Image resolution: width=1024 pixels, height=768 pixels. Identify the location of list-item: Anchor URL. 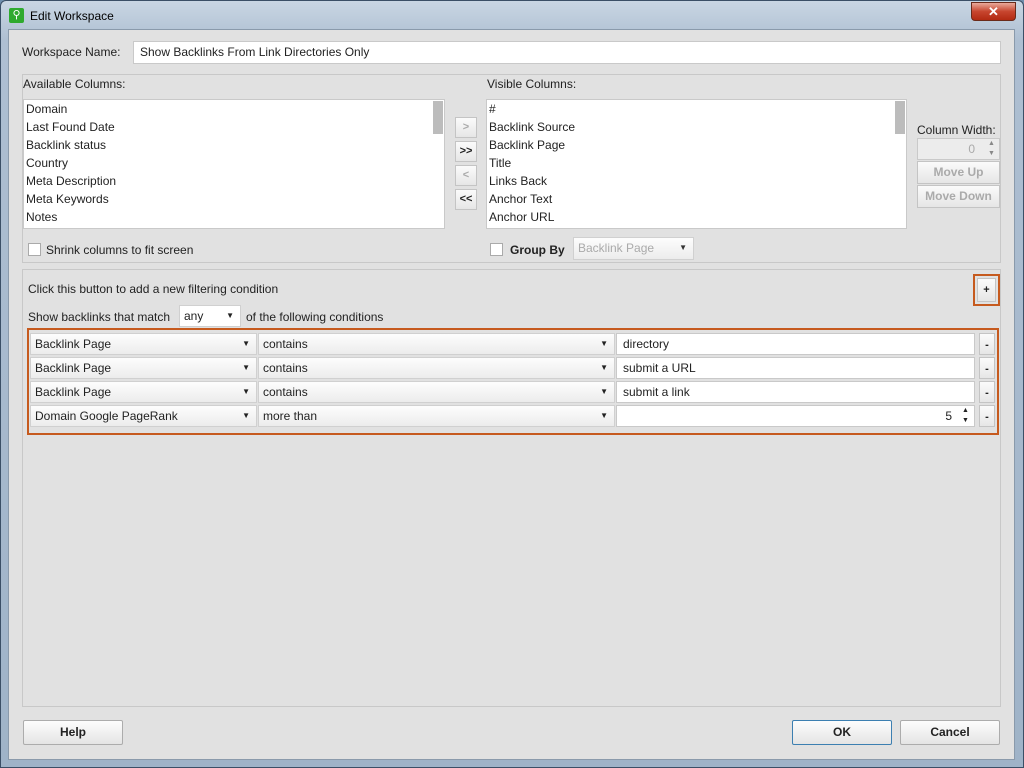
(696, 217).